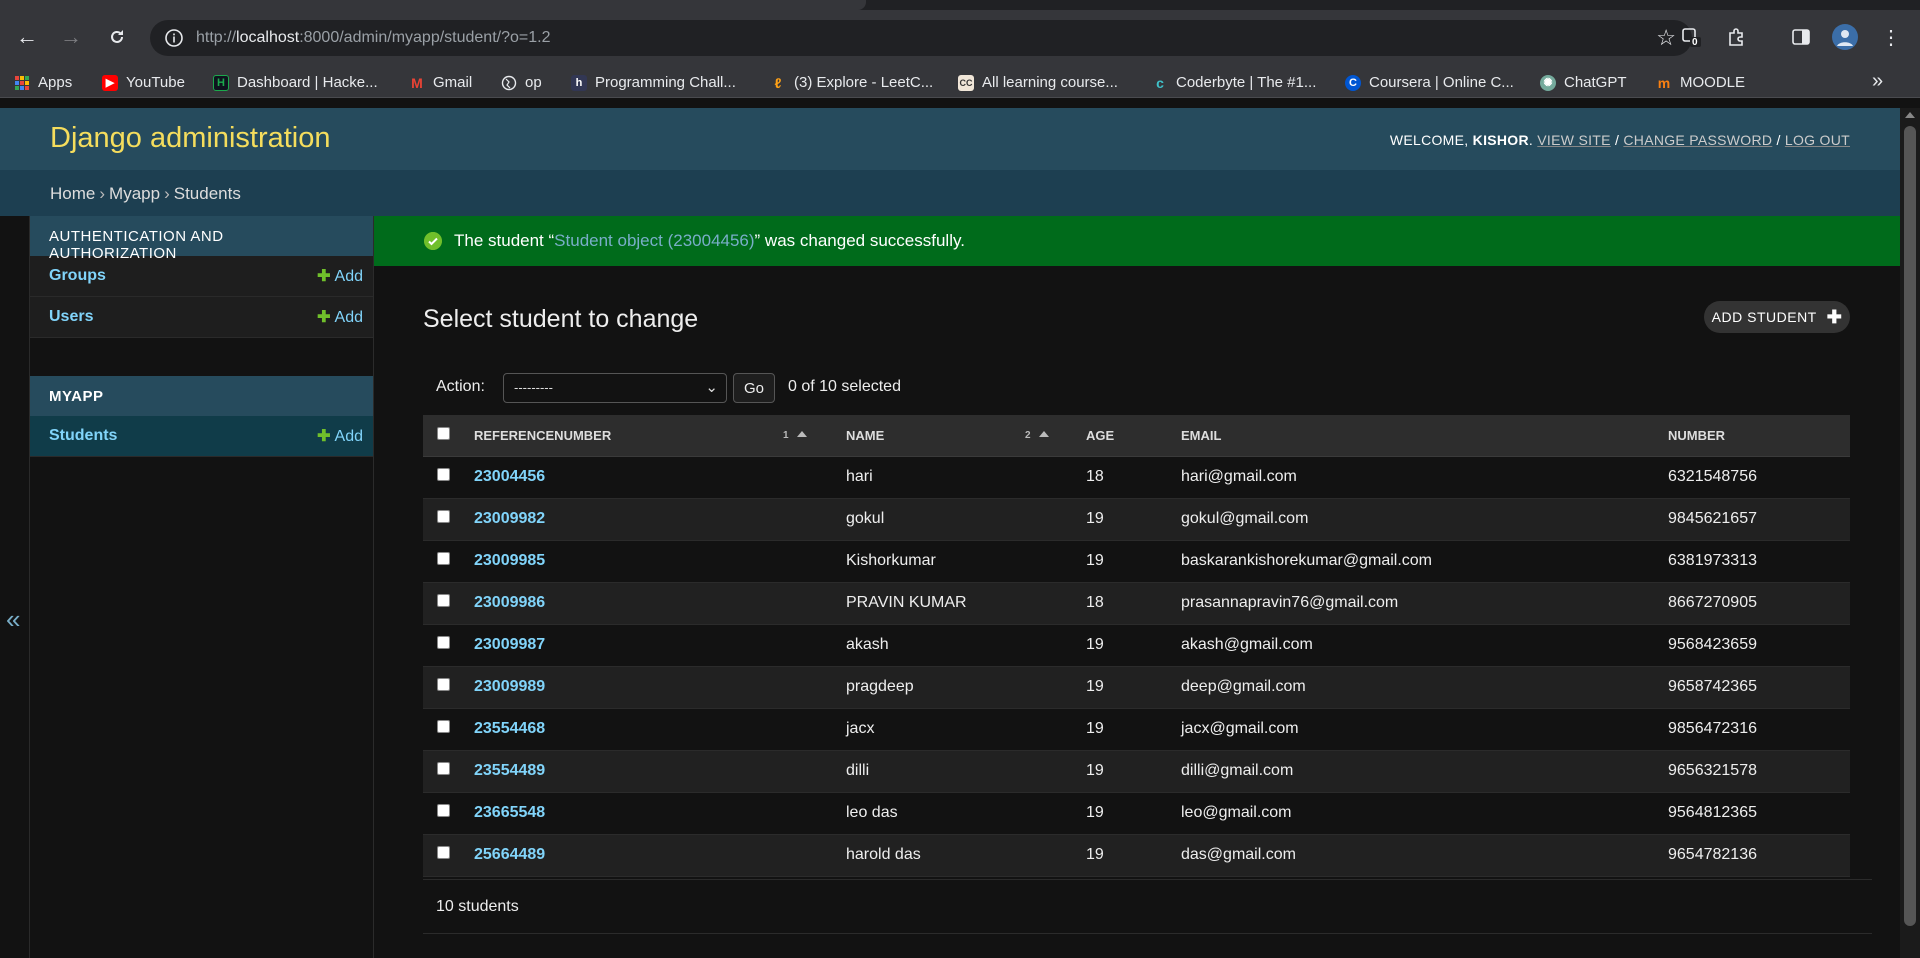  What do you see at coordinates (1037, 435) in the screenshot?
I see `sort-priority: 2` at bounding box center [1037, 435].